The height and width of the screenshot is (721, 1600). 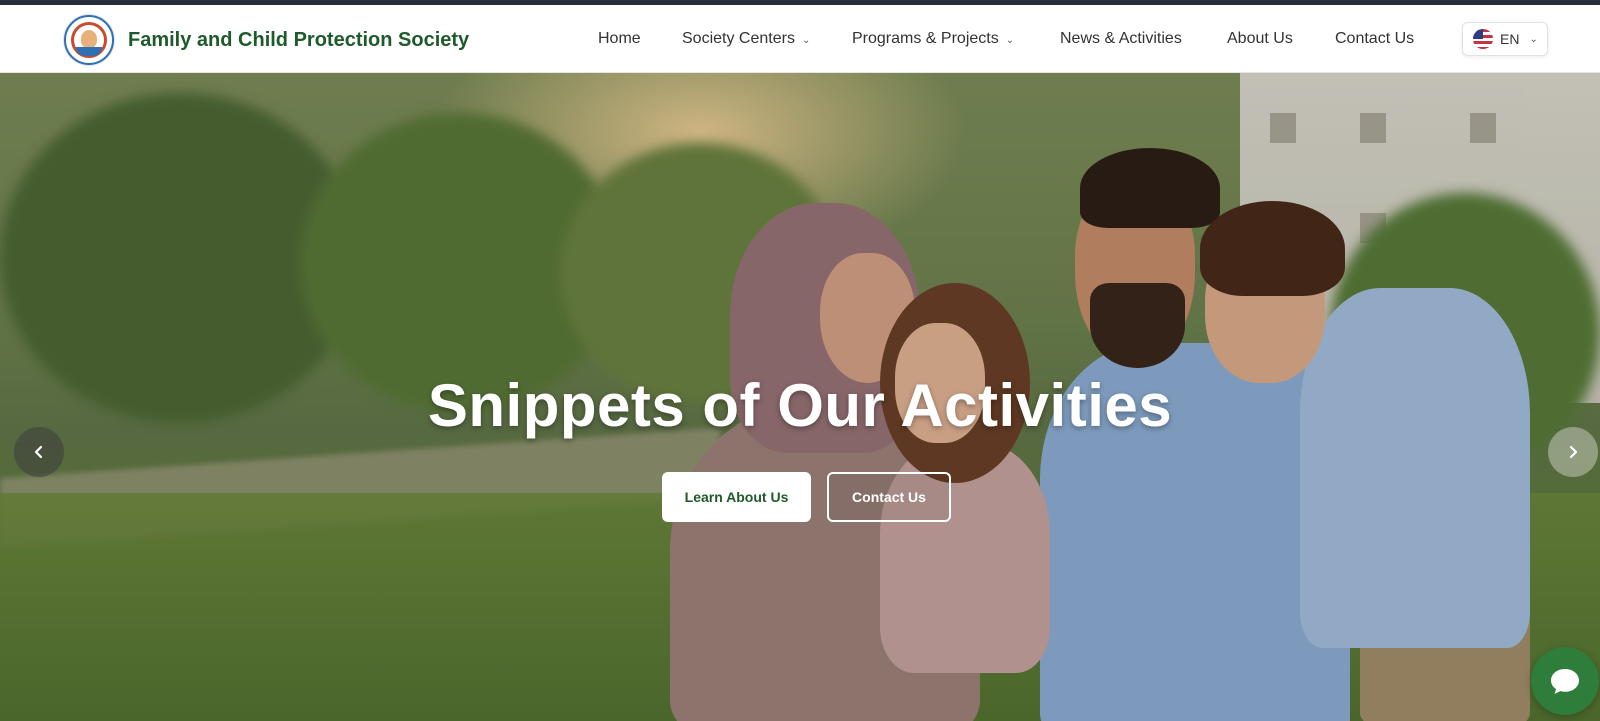 I want to click on hero-title: Snippets of Our Activities, so click(x=800, y=405).